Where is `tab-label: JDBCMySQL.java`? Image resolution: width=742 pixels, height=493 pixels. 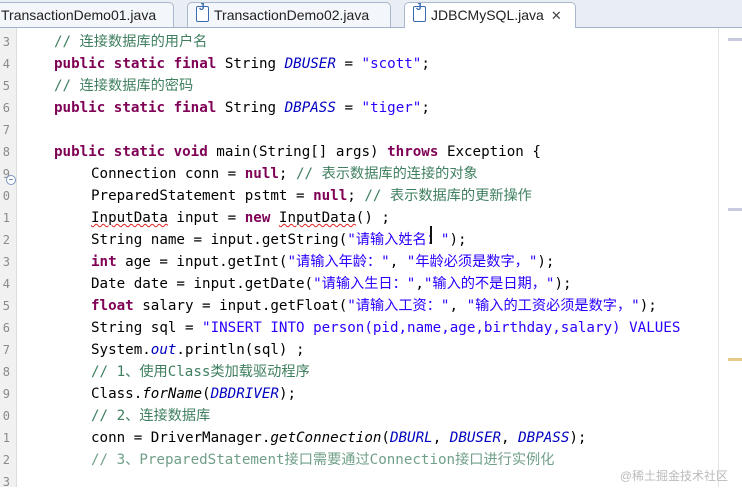 tab-label: JDBCMySQL.java is located at coordinates (487, 15).